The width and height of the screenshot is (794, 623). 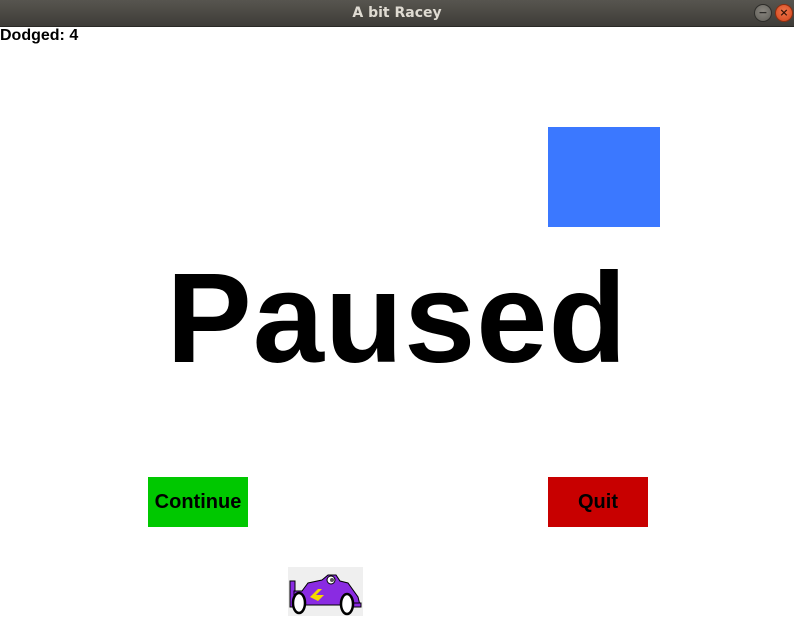 I want to click on title-bar: A bit Racey − ×, so click(x=397, y=13).